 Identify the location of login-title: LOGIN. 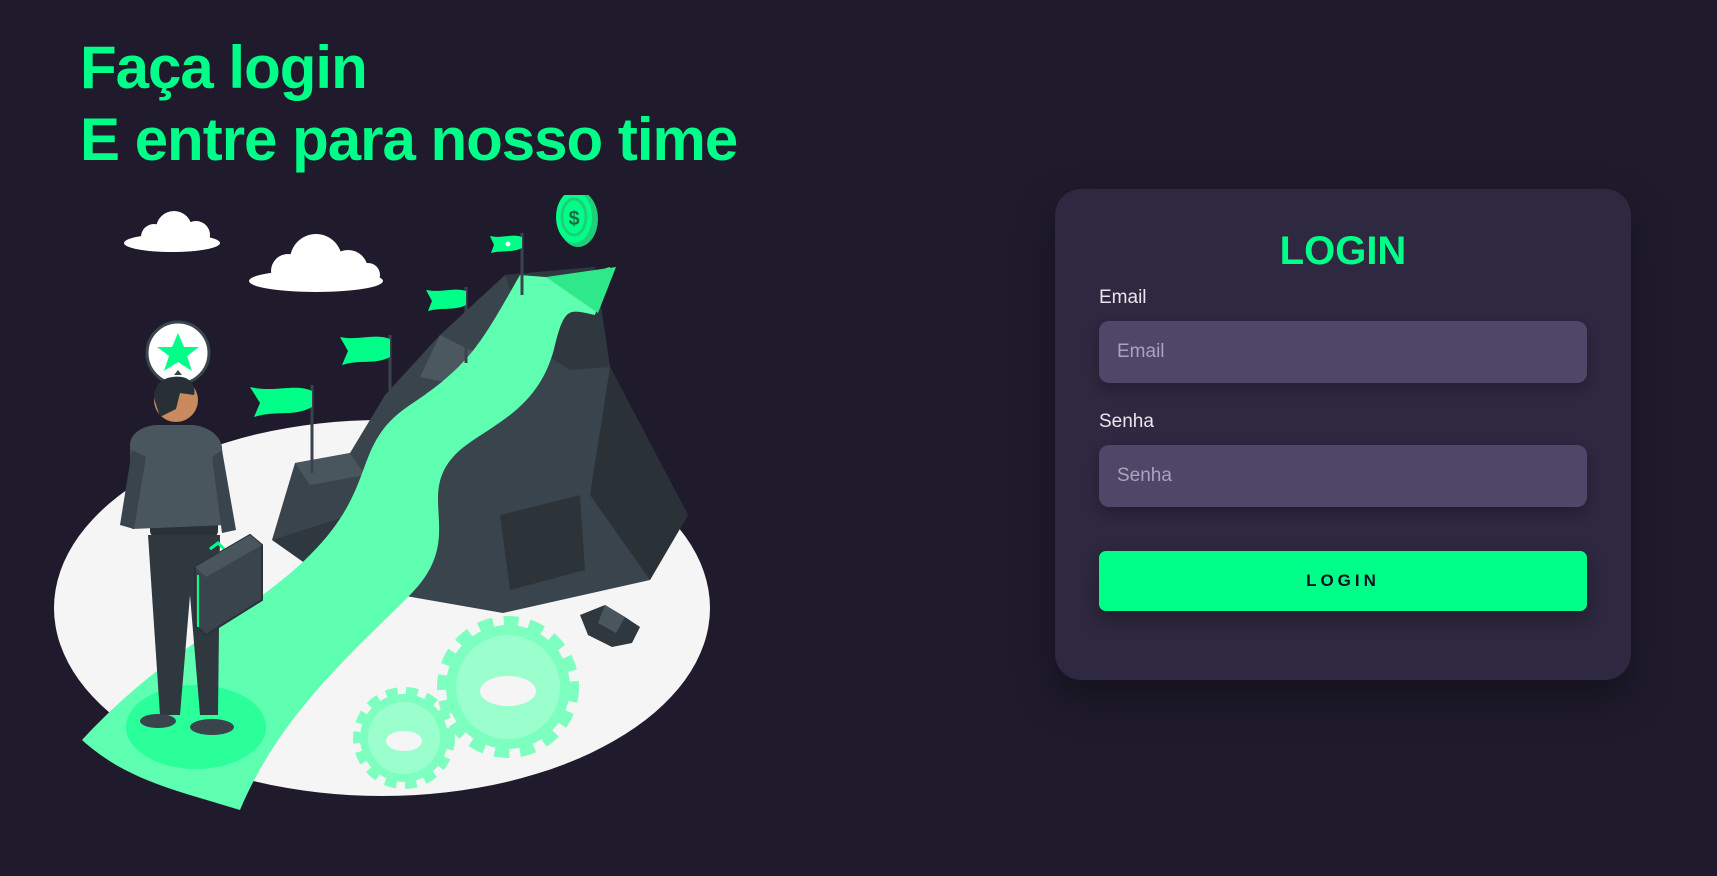
(1343, 251).